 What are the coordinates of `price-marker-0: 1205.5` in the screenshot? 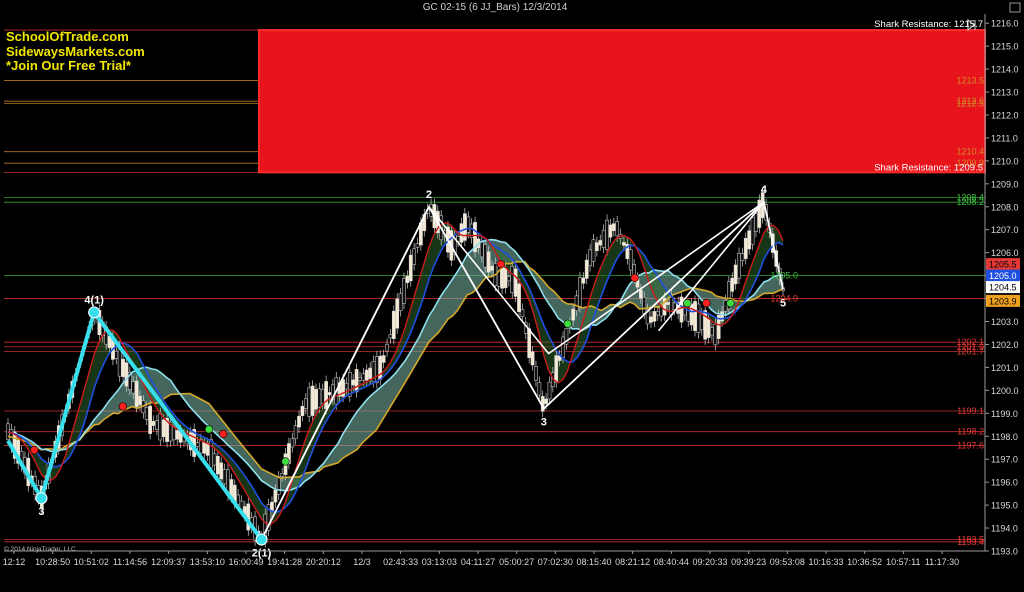 It's located at (1003, 264).